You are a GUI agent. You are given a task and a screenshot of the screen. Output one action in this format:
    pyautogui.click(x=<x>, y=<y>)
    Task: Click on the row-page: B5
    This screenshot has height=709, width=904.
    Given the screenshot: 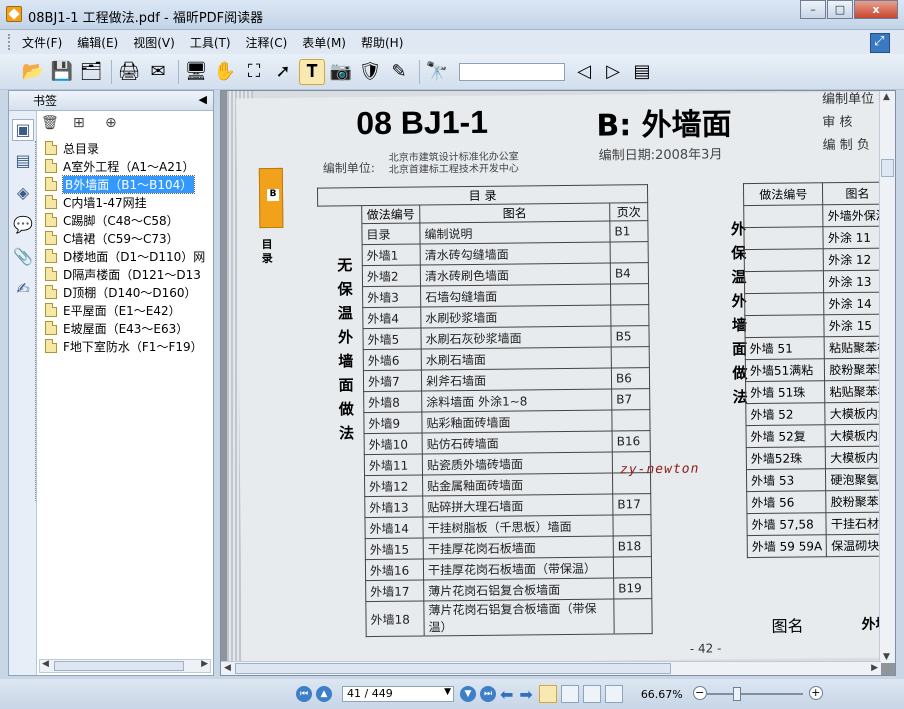 What is the action you would take?
    pyautogui.click(x=630, y=336)
    